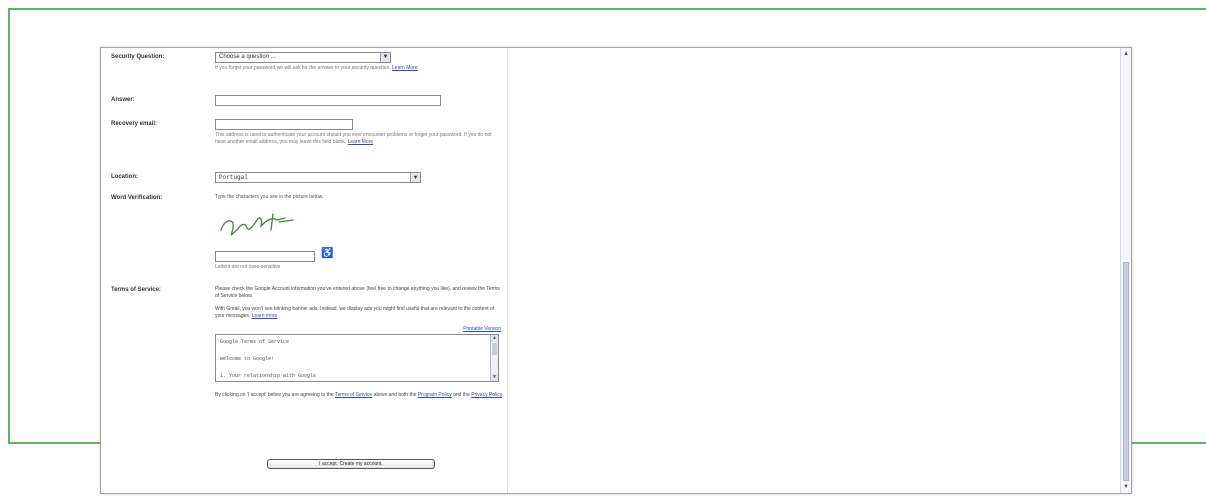 The width and height of the screenshot is (1206, 497). What do you see at coordinates (138, 57) in the screenshot?
I see `security-question-label: Security Question:` at bounding box center [138, 57].